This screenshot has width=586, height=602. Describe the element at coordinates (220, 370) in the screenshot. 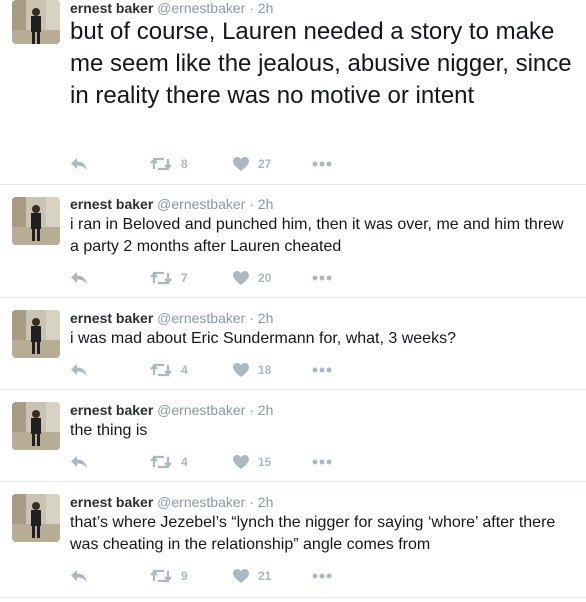

I see `tweet-actions: 4 18` at that location.